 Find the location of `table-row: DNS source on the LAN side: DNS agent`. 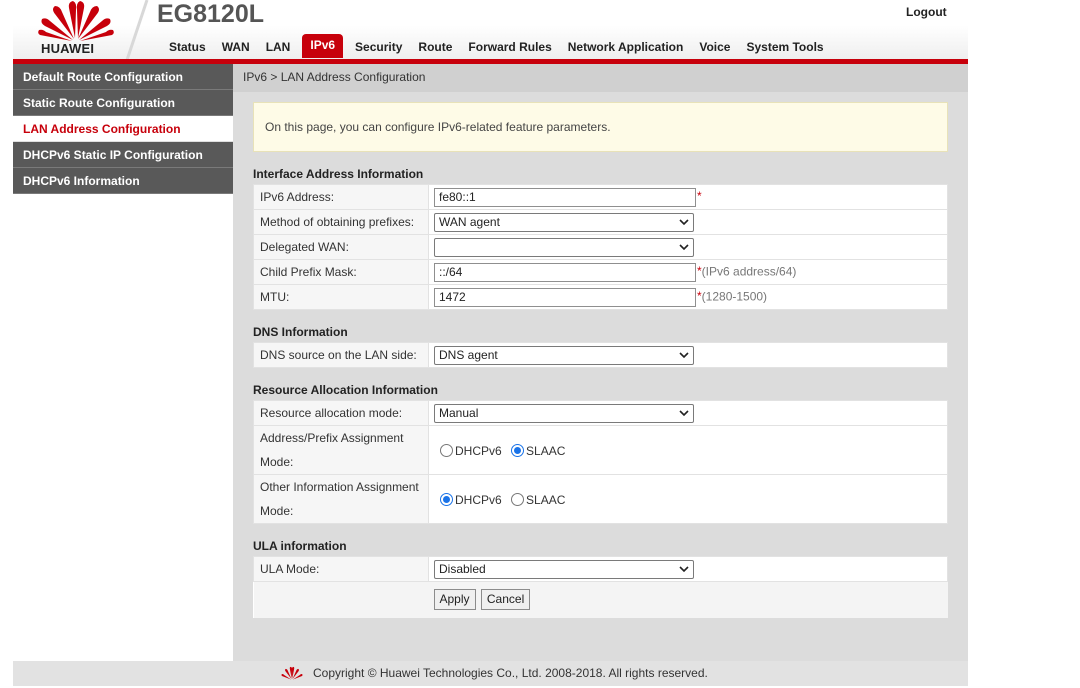

table-row: DNS source on the LAN side: DNS agent is located at coordinates (600, 355).